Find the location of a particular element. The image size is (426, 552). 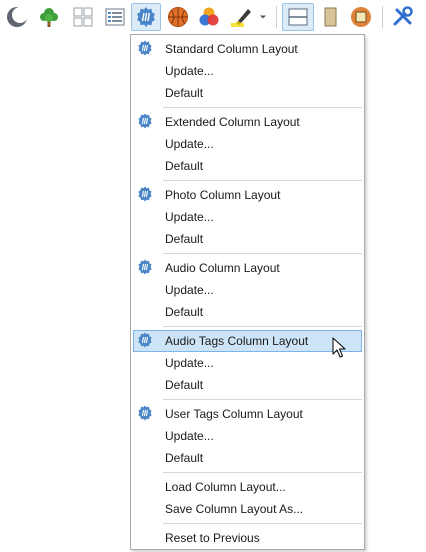

menu-item-standard-column-layout: Standard Column Layout is located at coordinates (247, 49).